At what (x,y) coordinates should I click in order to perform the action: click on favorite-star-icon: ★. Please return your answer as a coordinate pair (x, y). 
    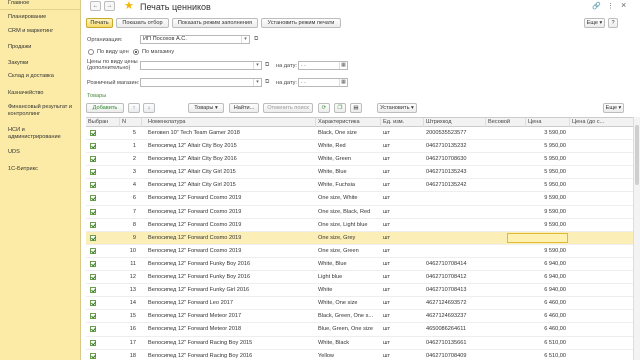
    Looking at the image, I should click on (129, 6).